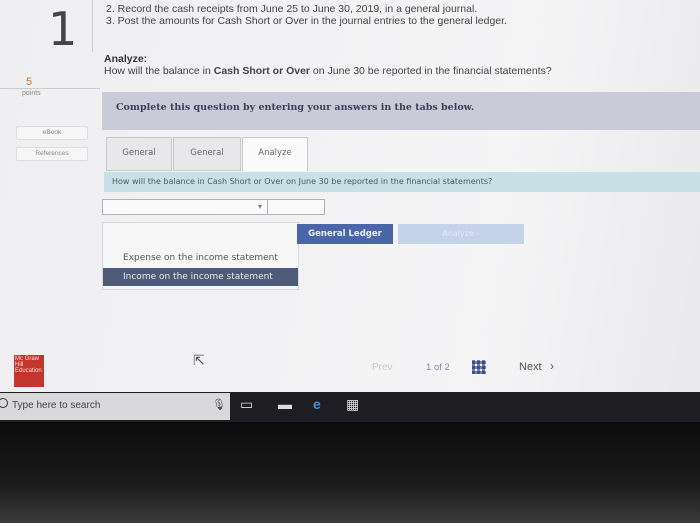 The image size is (700, 523). I want to click on page-indicator: 1 of 2, so click(438, 367).